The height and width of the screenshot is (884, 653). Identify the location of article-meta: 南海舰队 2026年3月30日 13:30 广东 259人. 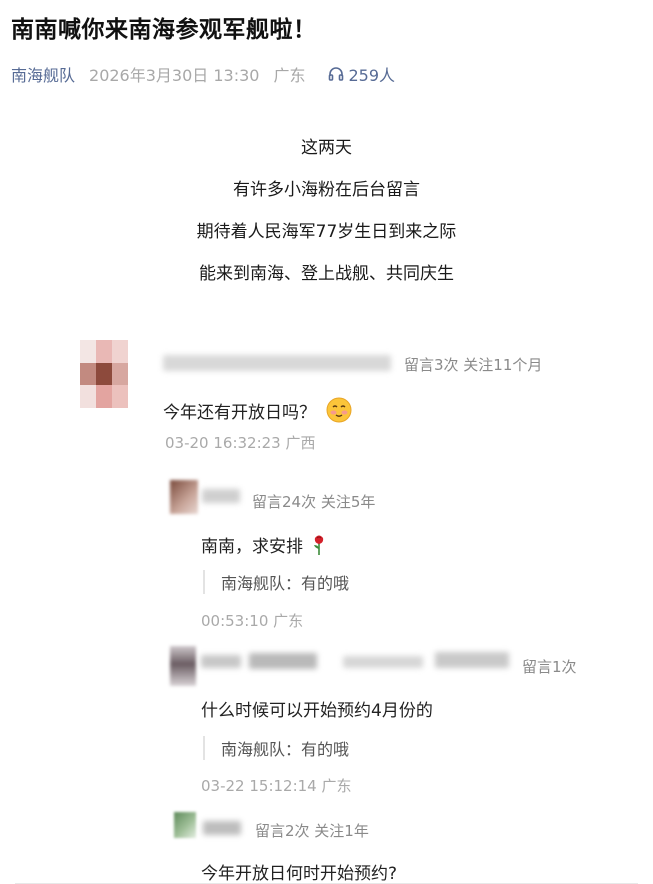
(203, 74).